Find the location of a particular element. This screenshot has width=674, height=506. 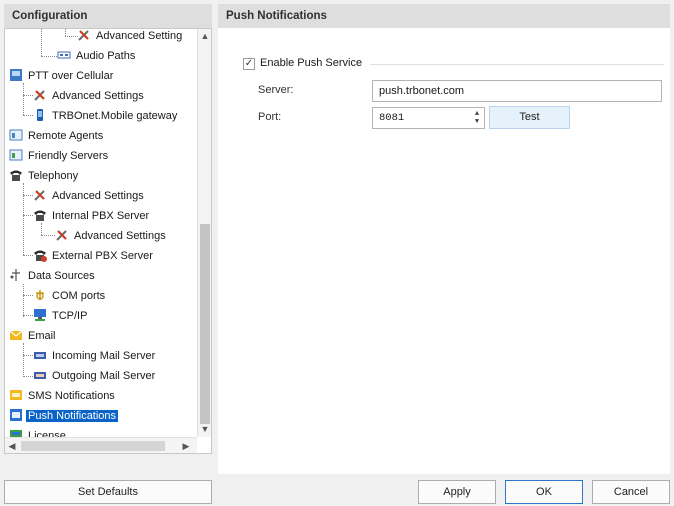

tree-item-outgoing-mail-server: Outgoing Mail Server is located at coordinates (95, 376).